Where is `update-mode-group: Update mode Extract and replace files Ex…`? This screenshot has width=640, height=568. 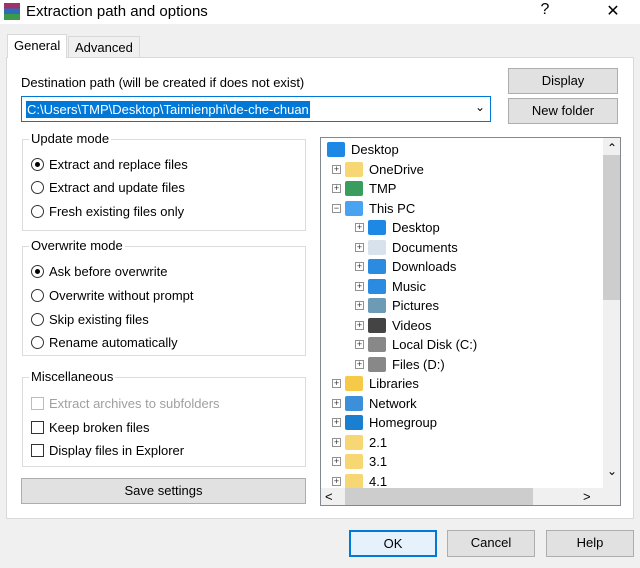 update-mode-group: Update mode Extract and replace files Ex… is located at coordinates (164, 181).